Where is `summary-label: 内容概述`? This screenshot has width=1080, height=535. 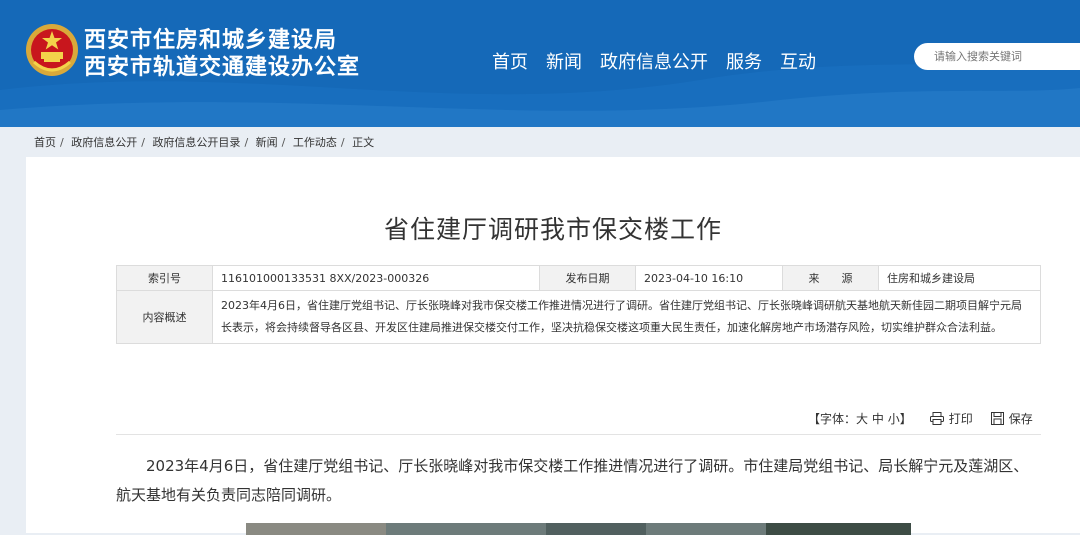 summary-label: 内容概述 is located at coordinates (164, 317).